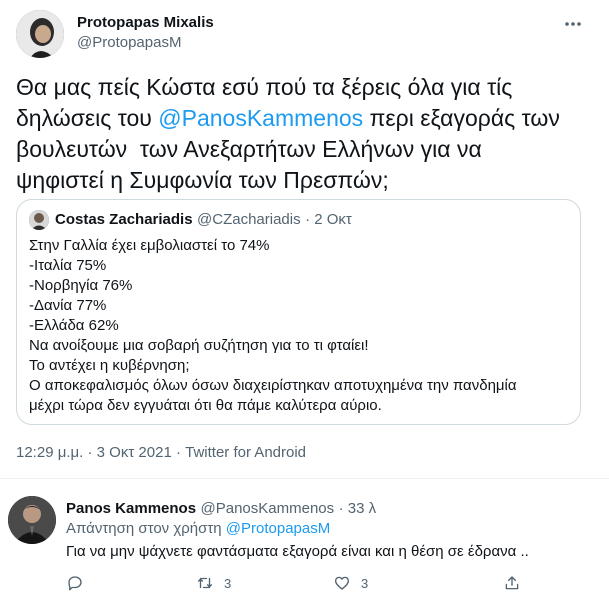  I want to click on quoted-author-handle: @CZachariadis, so click(249, 219).